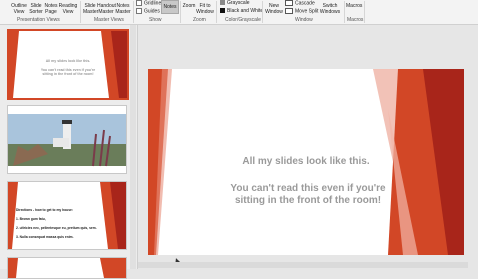  I want to click on thumb-3-title: Directions - how to get to my house:, so click(44, 210).